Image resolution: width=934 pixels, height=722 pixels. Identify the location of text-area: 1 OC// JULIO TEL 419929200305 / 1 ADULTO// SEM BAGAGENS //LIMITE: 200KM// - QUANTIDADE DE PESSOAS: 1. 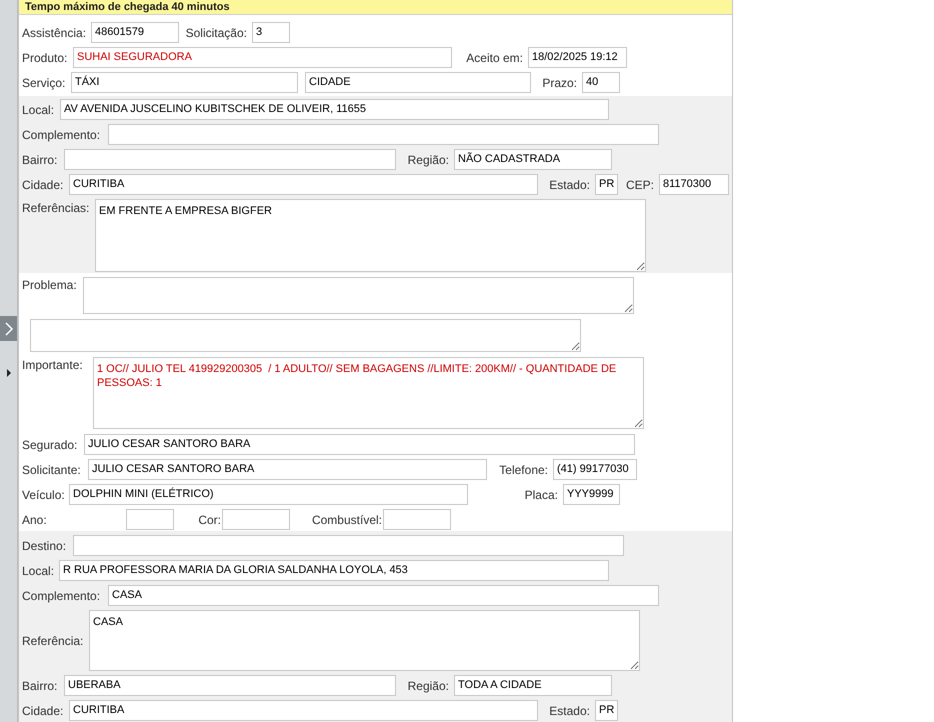
(368, 393).